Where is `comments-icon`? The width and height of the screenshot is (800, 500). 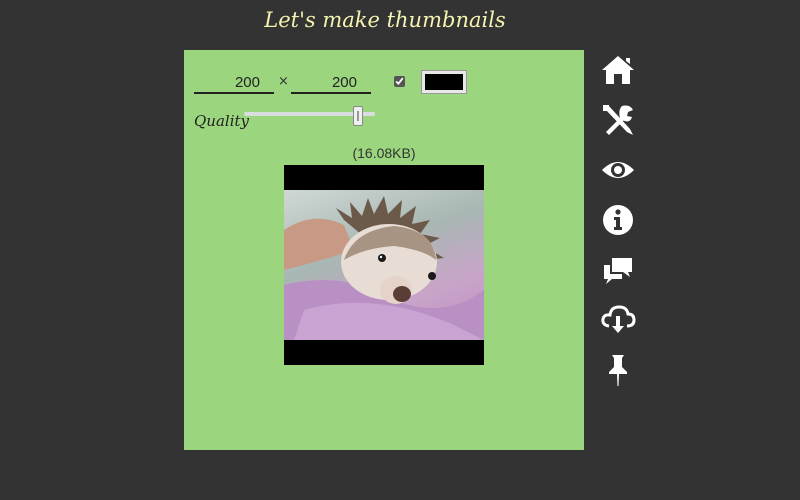
comments-icon is located at coordinates (618, 270).